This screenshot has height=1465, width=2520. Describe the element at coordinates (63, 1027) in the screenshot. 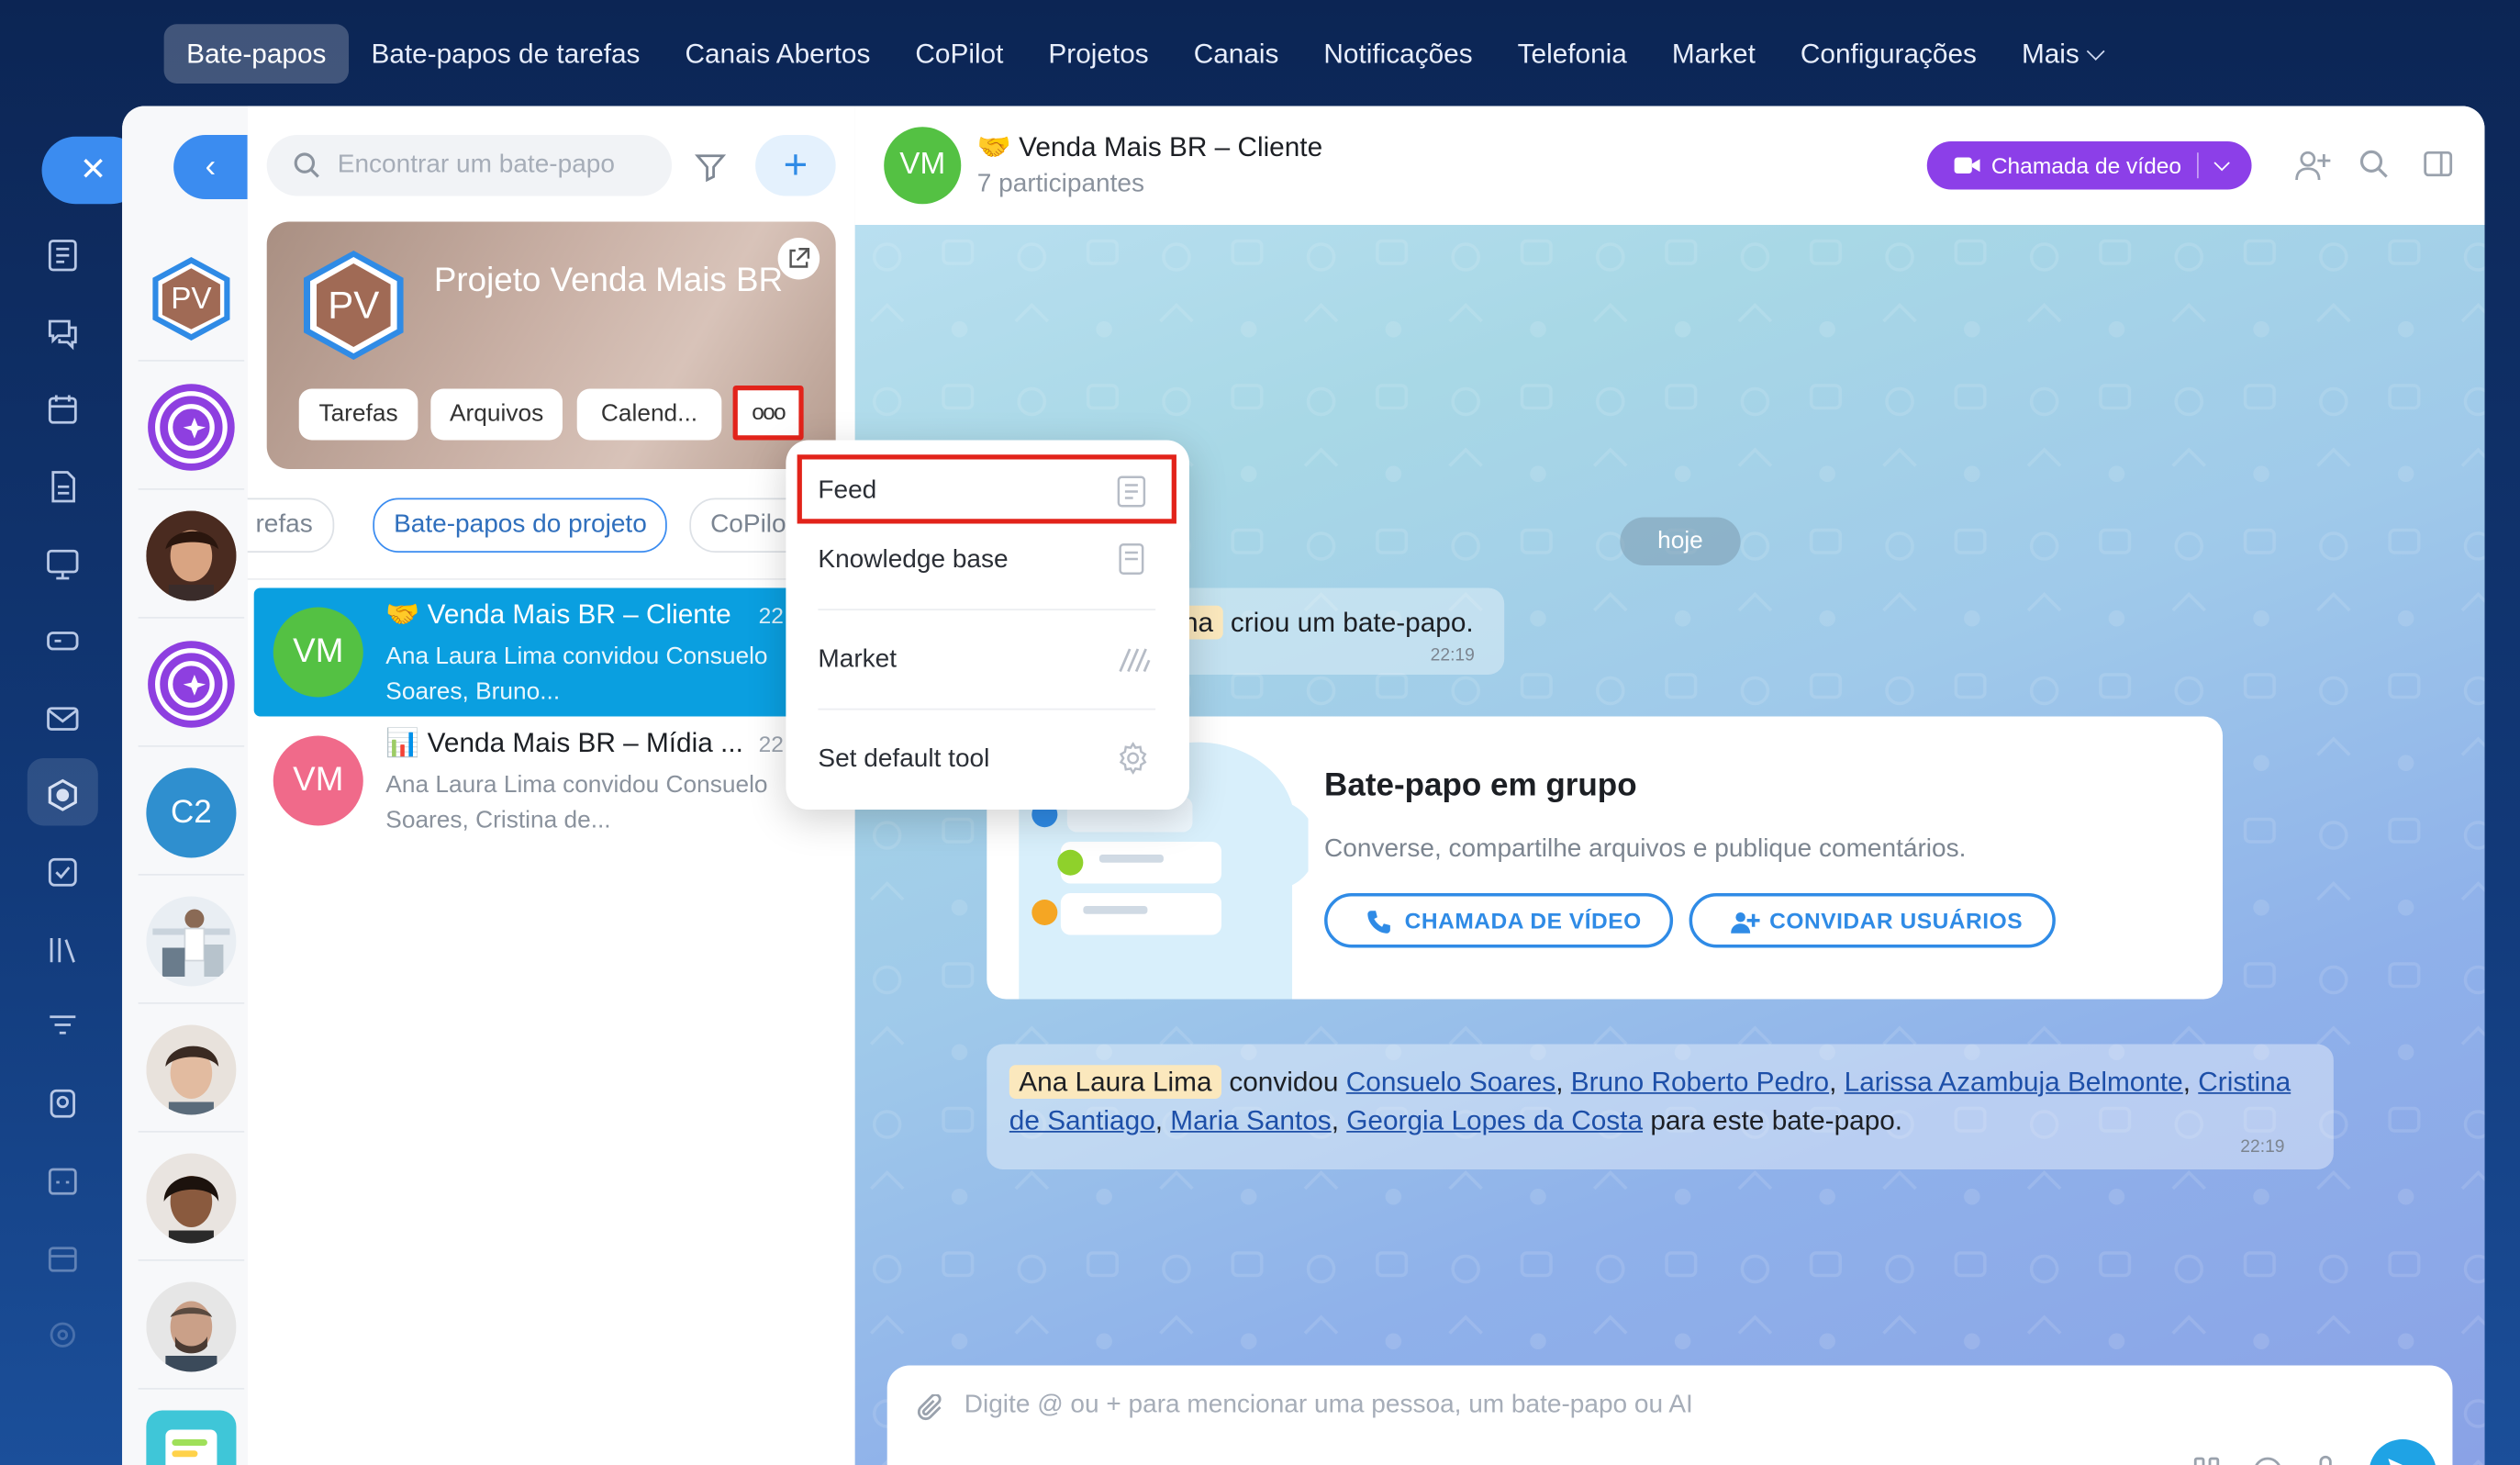

I see `funnel-icon` at that location.